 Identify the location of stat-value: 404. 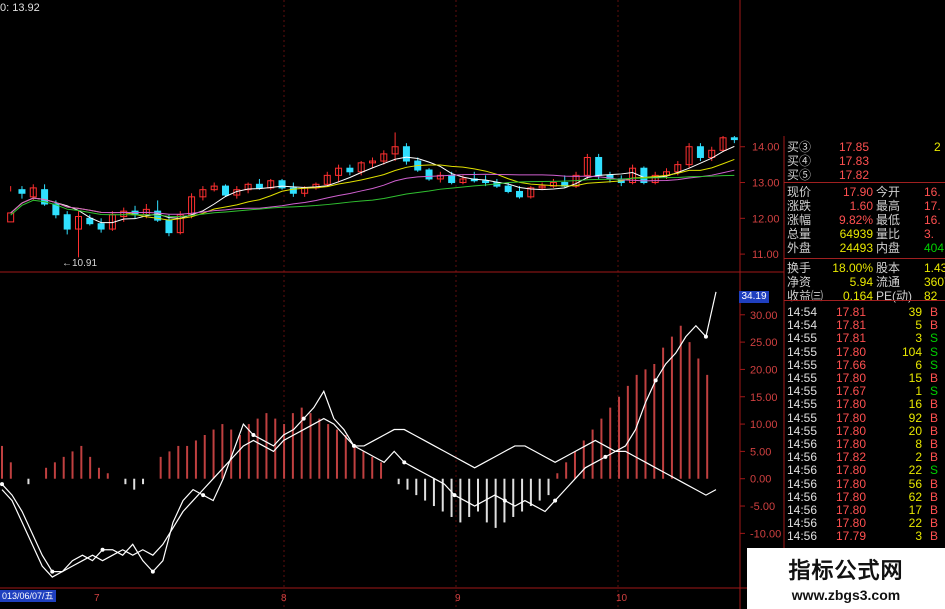
(934, 248).